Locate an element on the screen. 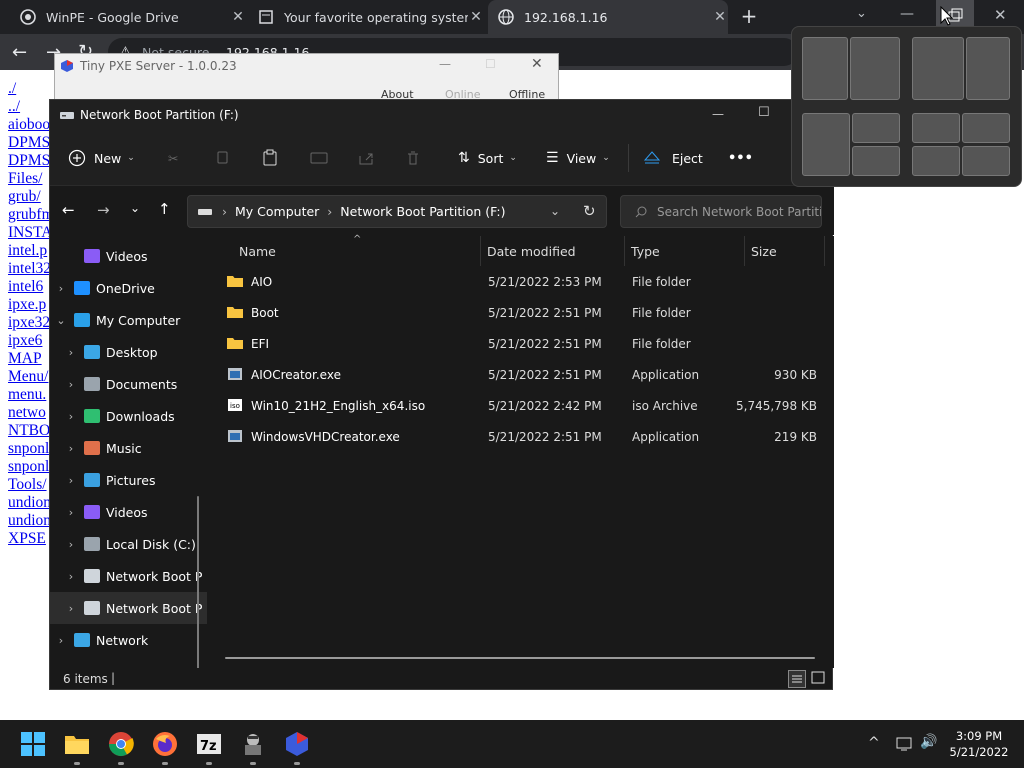 The image size is (1024, 768). more-options-button: ••• is located at coordinates (740, 158).